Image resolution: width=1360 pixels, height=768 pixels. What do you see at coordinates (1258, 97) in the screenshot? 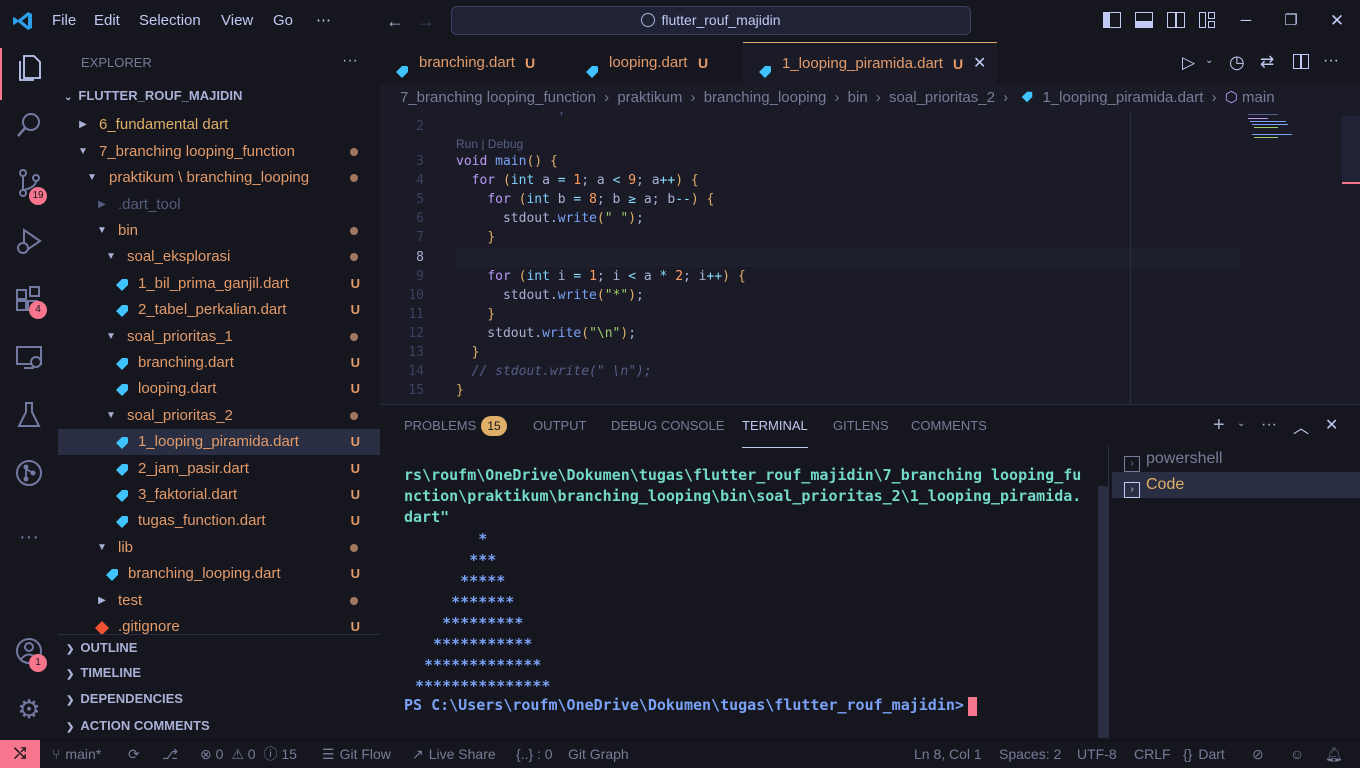
I see `breadcrumb-item: main` at bounding box center [1258, 97].